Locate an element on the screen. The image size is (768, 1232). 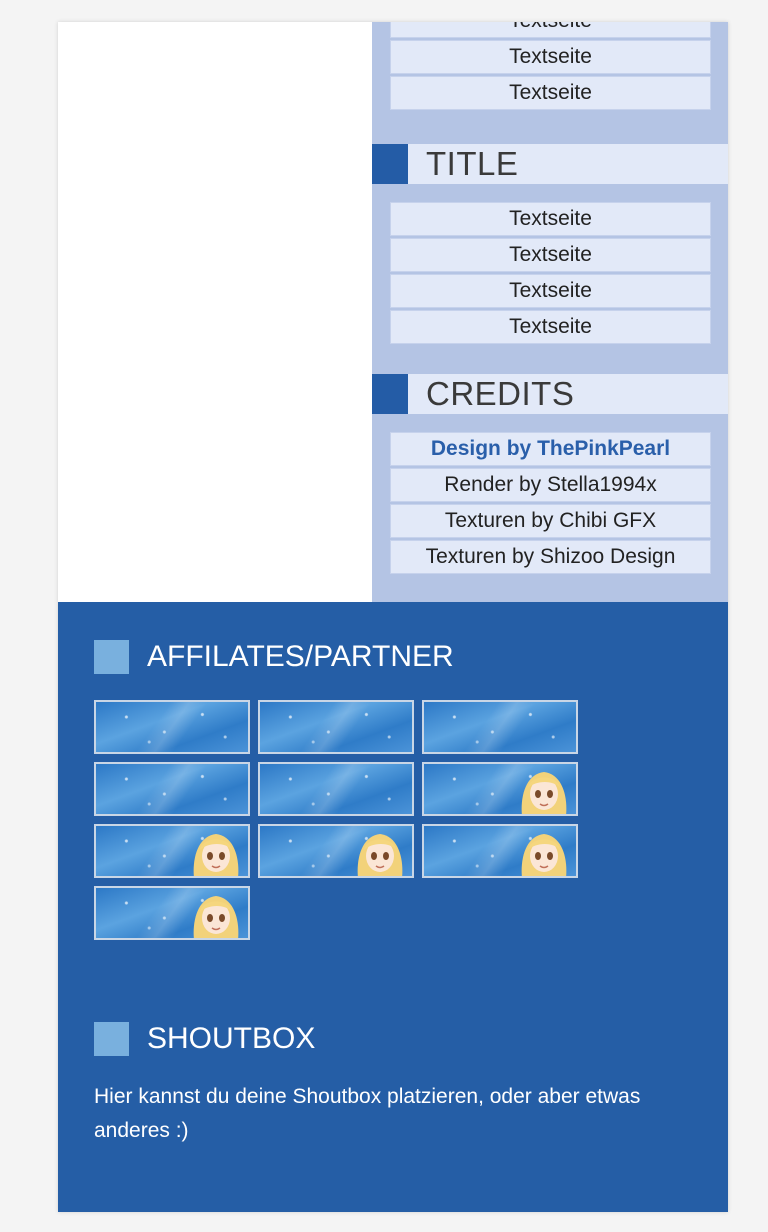
section-heading: TITLE is located at coordinates (472, 163).